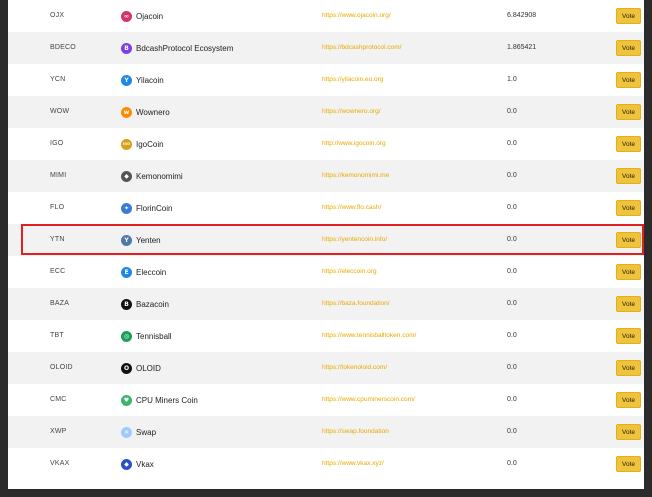 This screenshot has height=497, width=652. Describe the element at coordinates (368, 400) in the screenshot. I see `coin-website-link: https://www.cpuminerscoin.com/` at that location.